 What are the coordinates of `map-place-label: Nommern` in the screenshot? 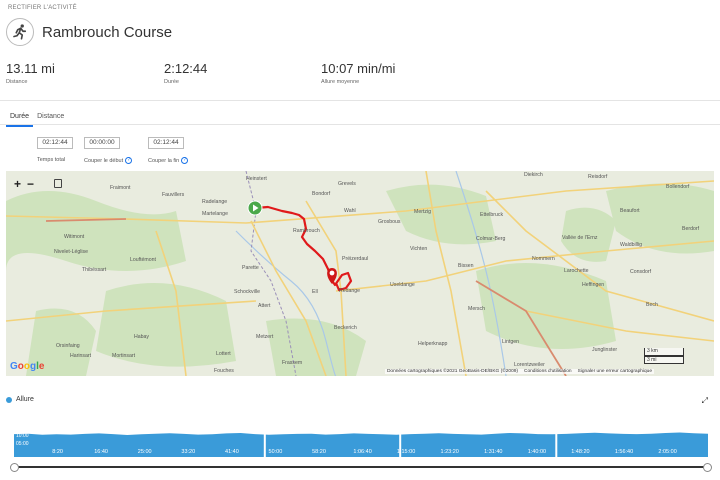 It's located at (543, 259).